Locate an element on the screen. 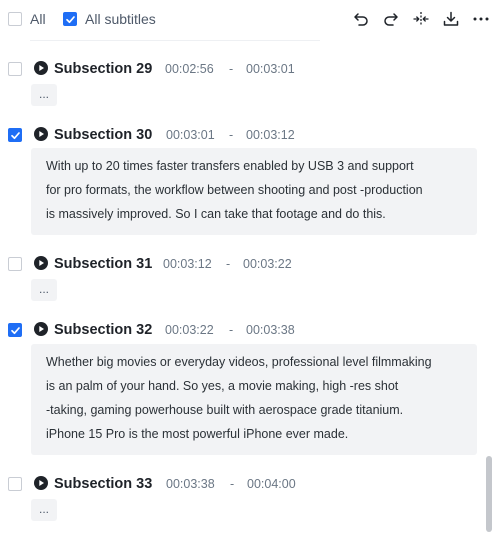 The image size is (500, 543). more-icon is located at coordinates (481, 19).